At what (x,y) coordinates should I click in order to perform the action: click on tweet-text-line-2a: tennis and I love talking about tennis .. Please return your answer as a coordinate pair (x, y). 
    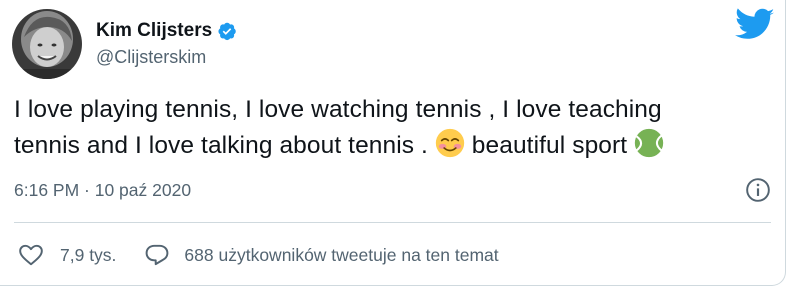
    Looking at the image, I should click on (224, 145).